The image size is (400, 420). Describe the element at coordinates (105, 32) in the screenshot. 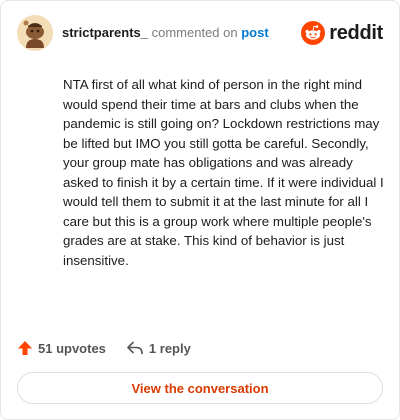

I see `username-link: strictparents_` at that location.